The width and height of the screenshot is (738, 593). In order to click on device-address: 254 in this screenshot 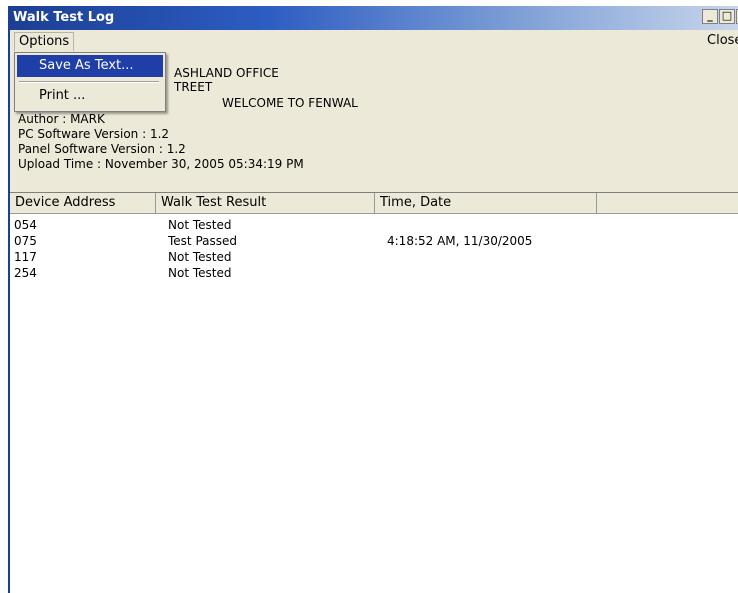, I will do `click(25, 273)`.